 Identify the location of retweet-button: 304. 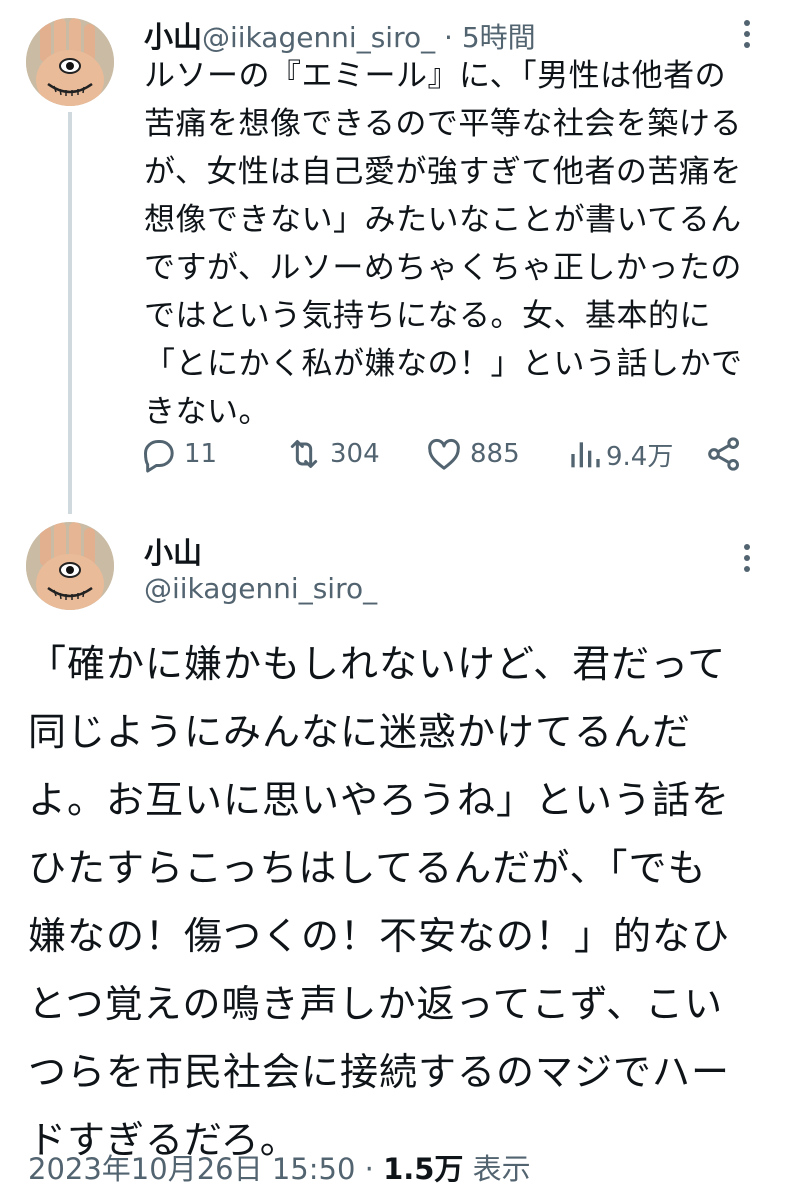
(332, 454).